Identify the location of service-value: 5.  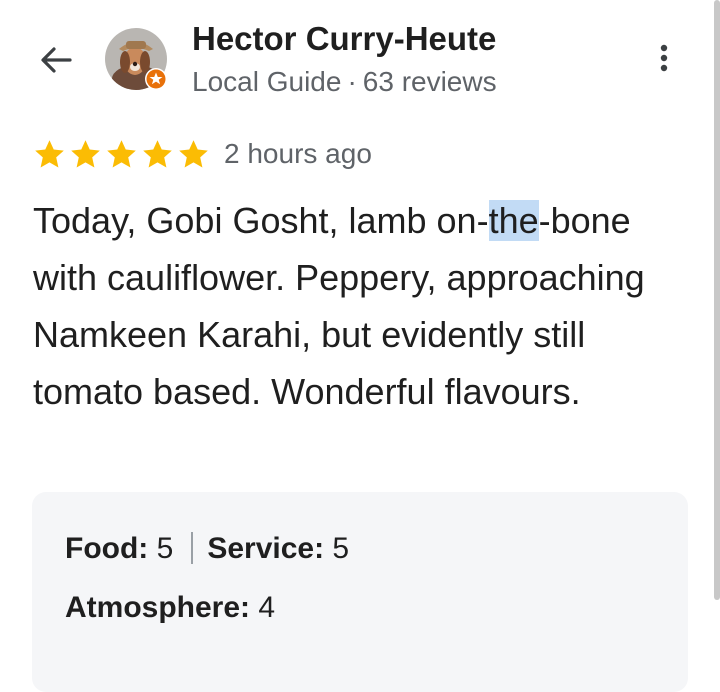
(341, 548).